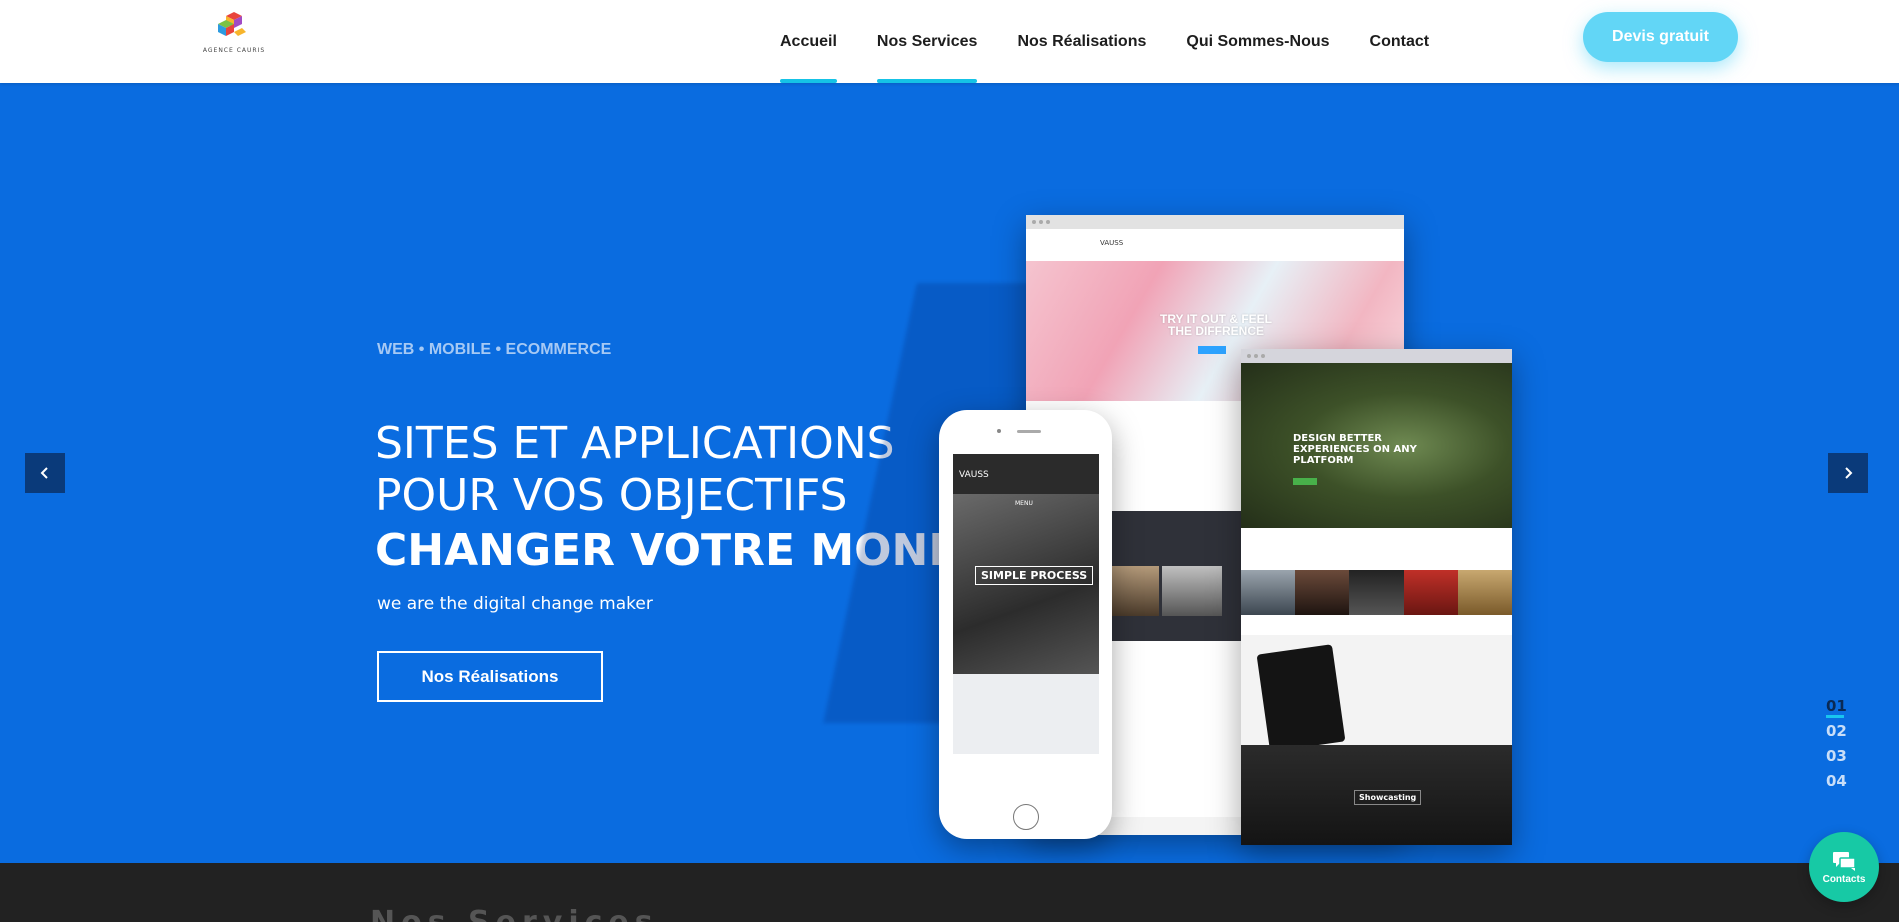 The width and height of the screenshot is (1899, 922). What do you see at coordinates (611, 495) in the screenshot?
I see `hero-heading-line-2: POUR VOS OBJECTIFS` at bounding box center [611, 495].